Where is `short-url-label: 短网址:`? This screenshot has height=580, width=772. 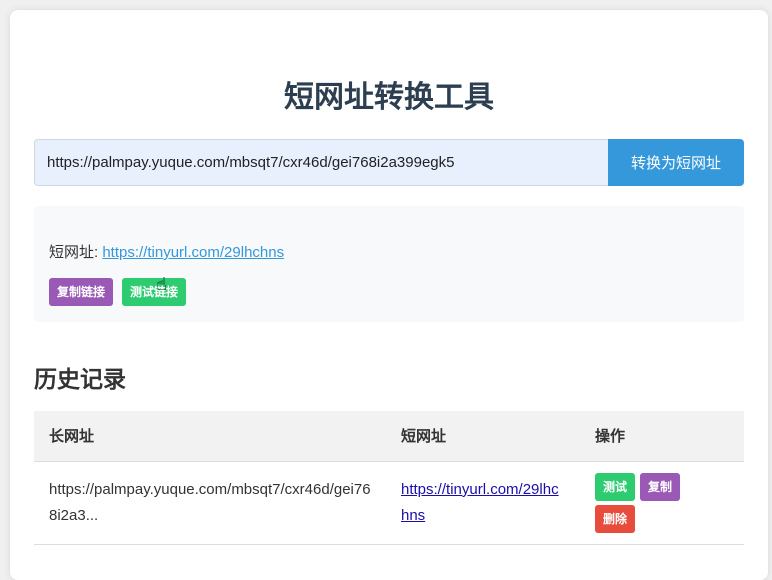 short-url-label: 短网址: is located at coordinates (76, 252).